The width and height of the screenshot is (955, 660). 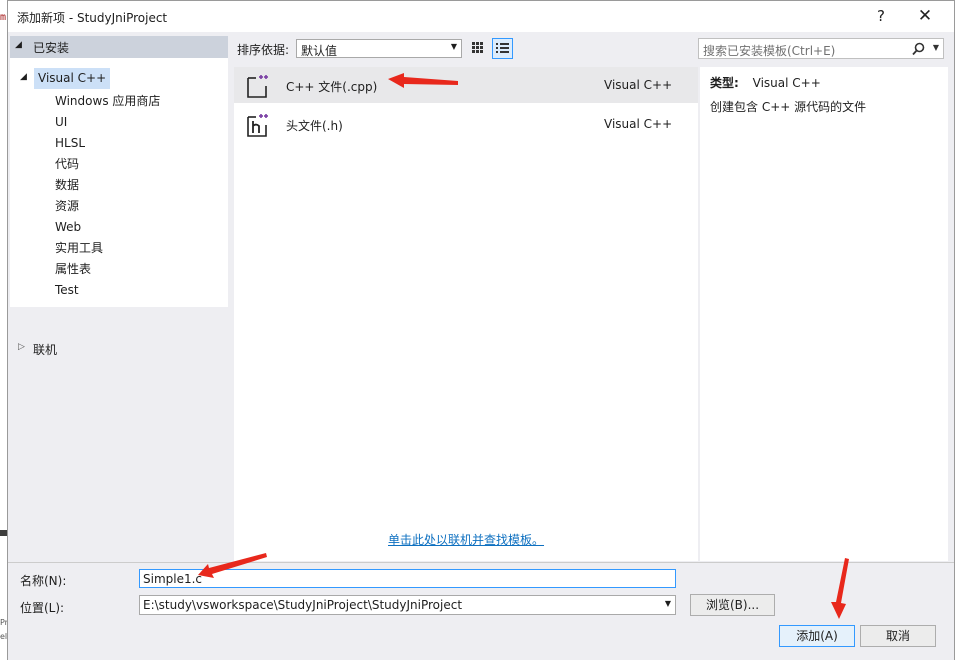 I want to click on search-placeholder: 搜索已安装模板(Ctrl+E), so click(x=769, y=51).